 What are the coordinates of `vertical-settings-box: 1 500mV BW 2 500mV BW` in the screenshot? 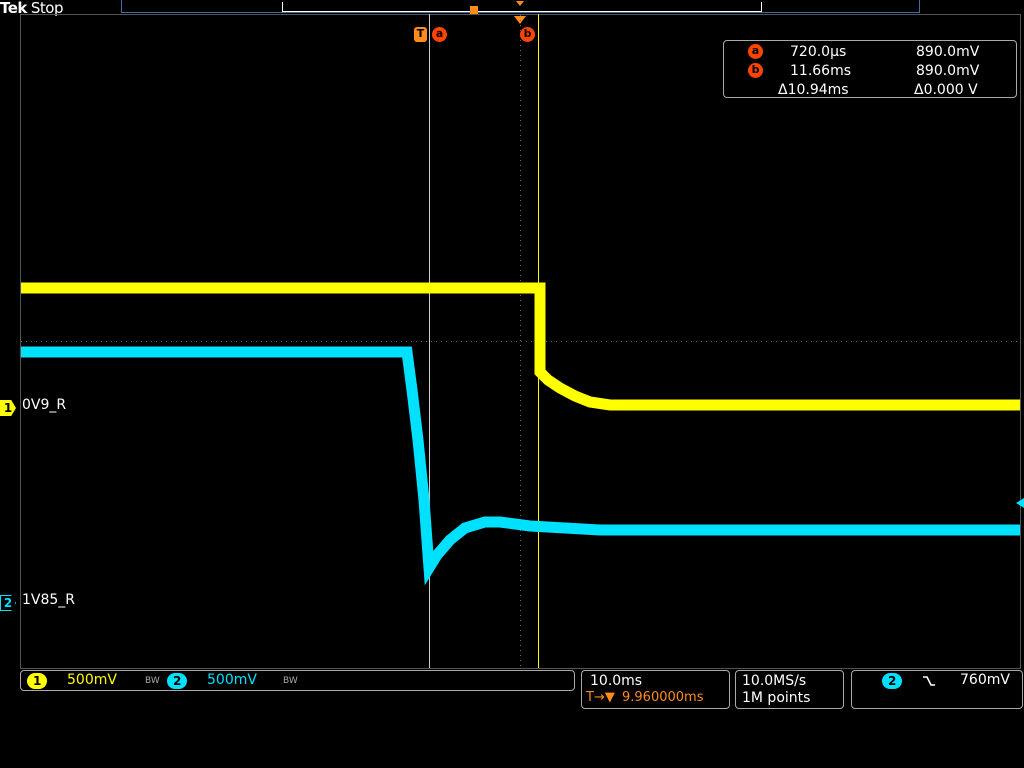 It's located at (297, 680).